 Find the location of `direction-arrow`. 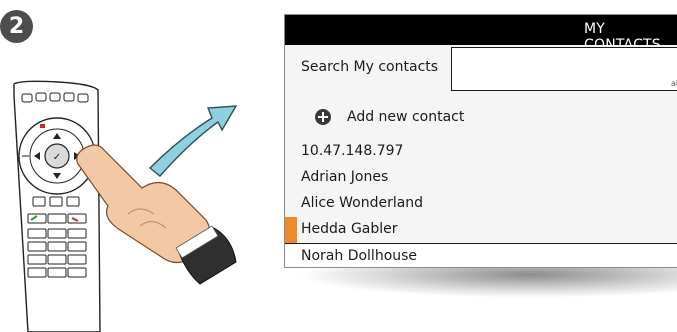

direction-arrow is located at coordinates (193, 141).